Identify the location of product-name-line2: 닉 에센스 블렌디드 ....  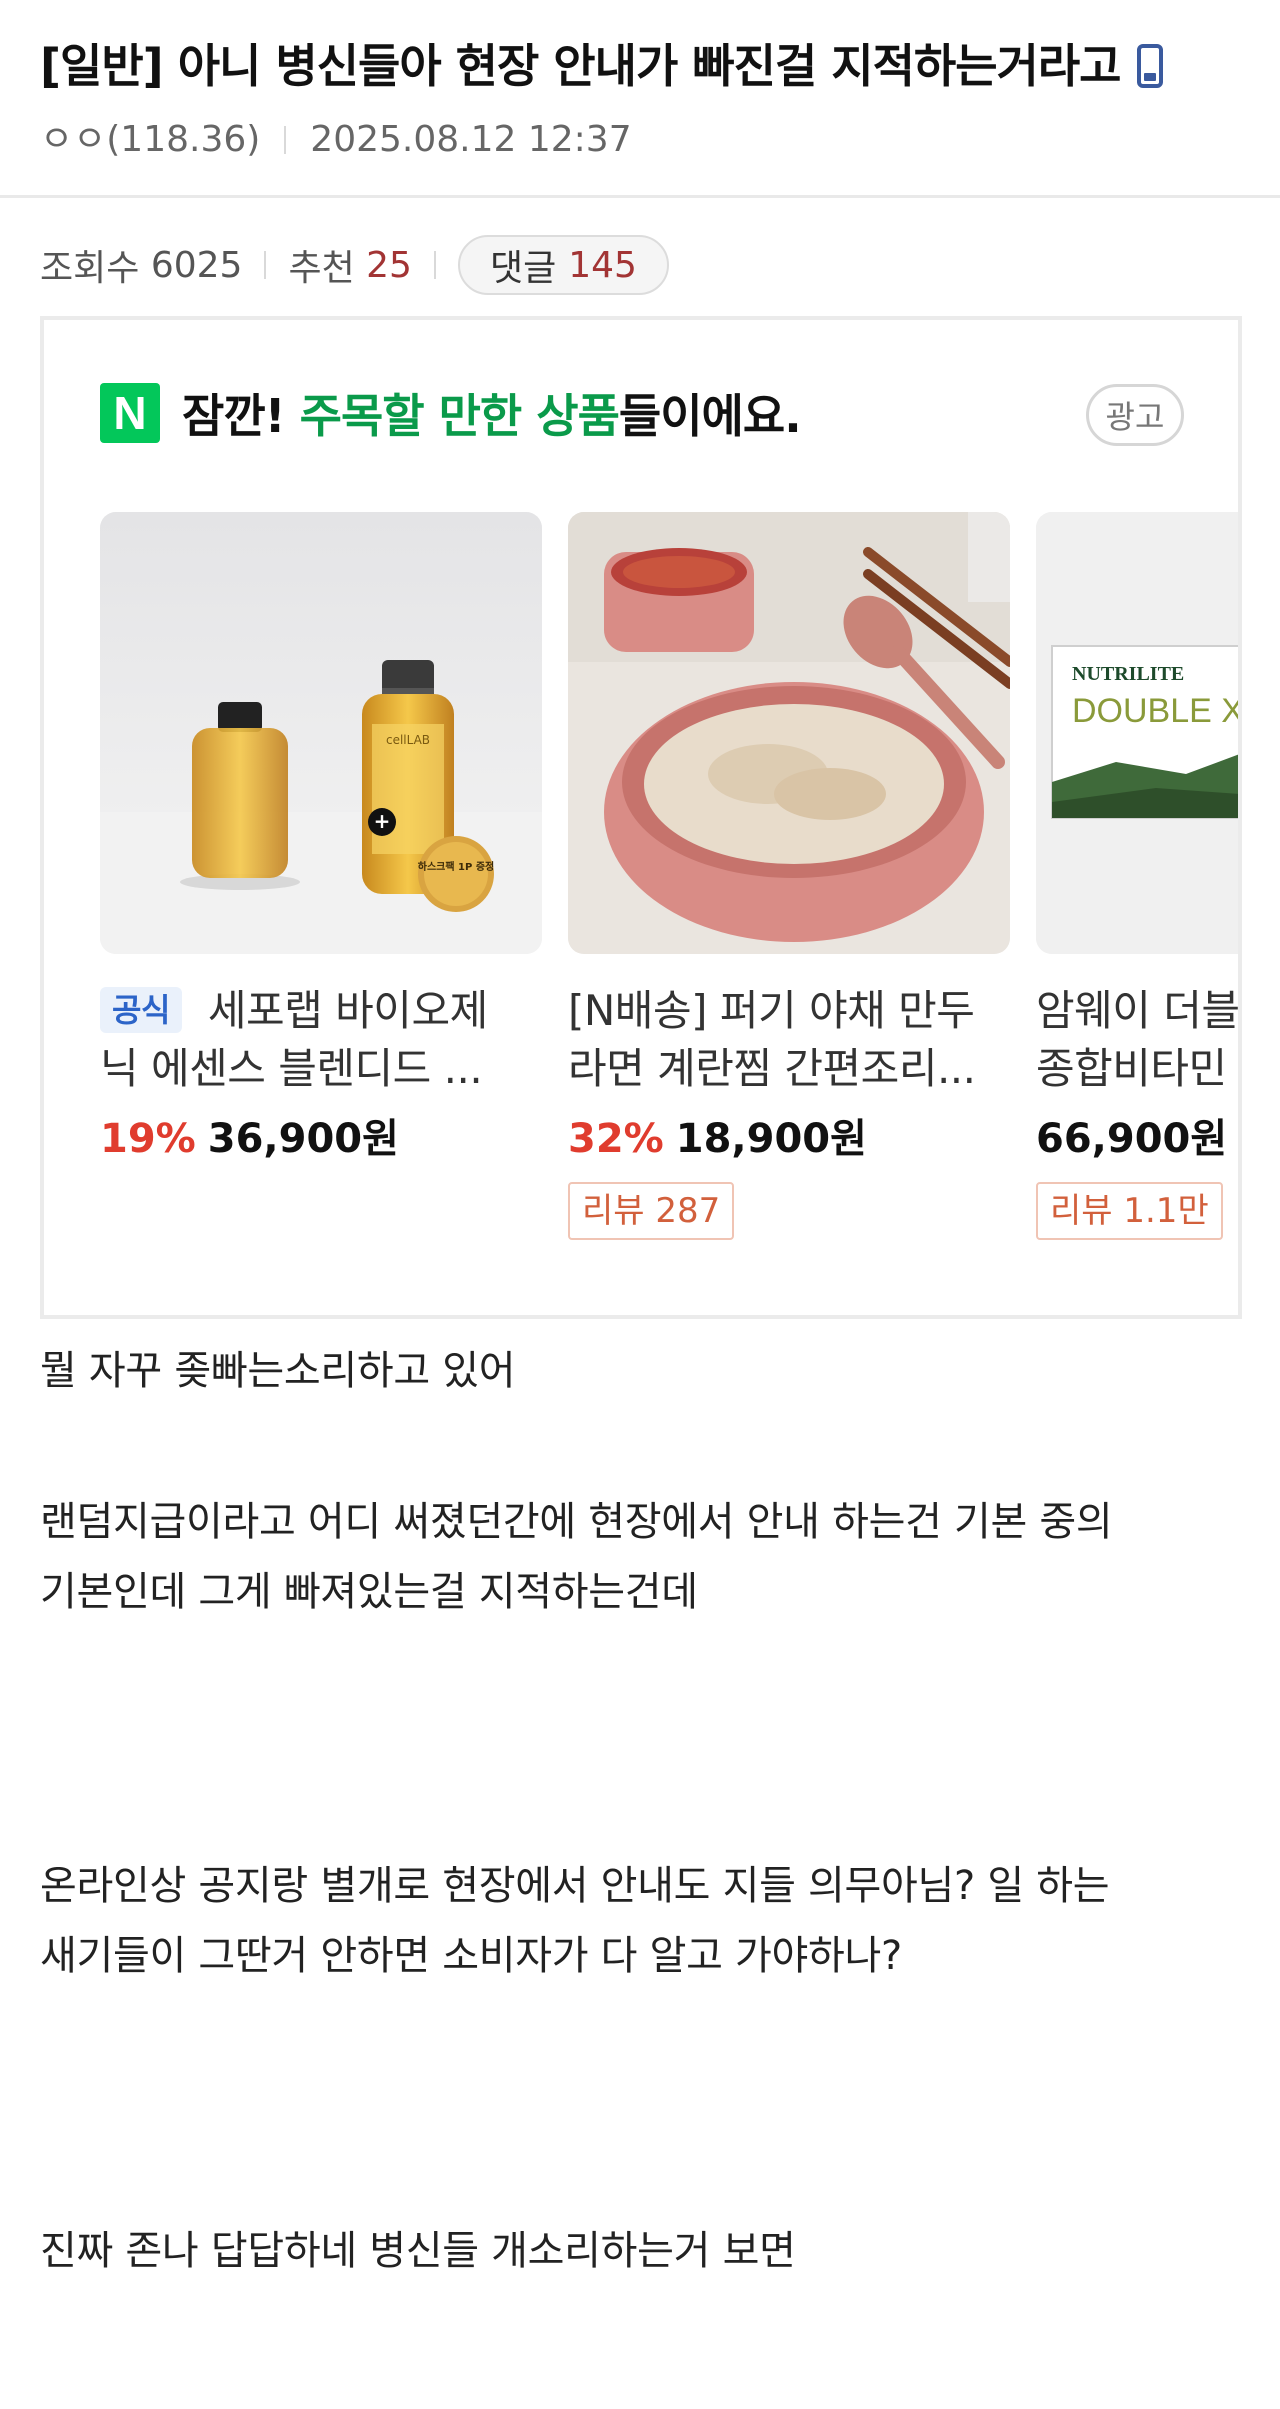
(291, 1068).